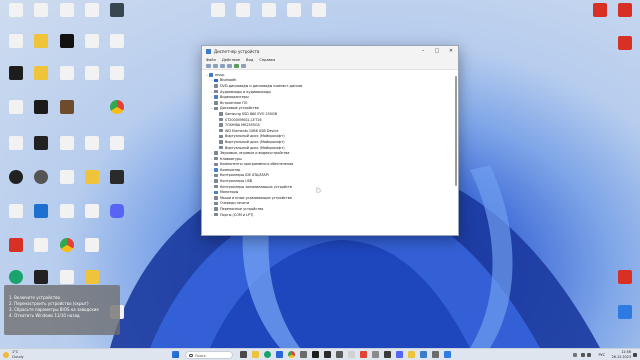 Image resolution: width=640 pixels, height=360 pixels. Describe the element at coordinates (423, 354) in the screenshot. I see `device-manager-task-icon` at that location.